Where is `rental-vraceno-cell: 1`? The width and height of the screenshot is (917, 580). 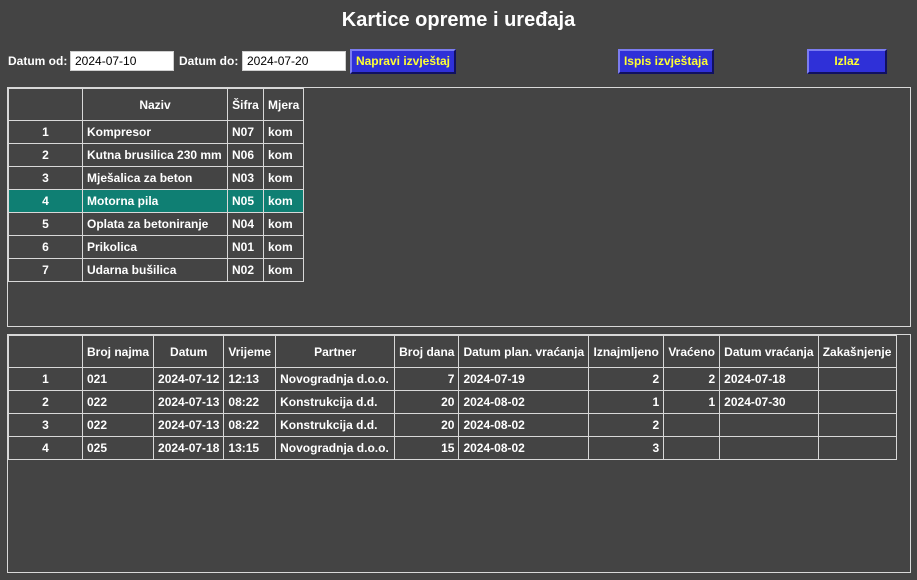
rental-vraceno-cell: 1 is located at coordinates (692, 402).